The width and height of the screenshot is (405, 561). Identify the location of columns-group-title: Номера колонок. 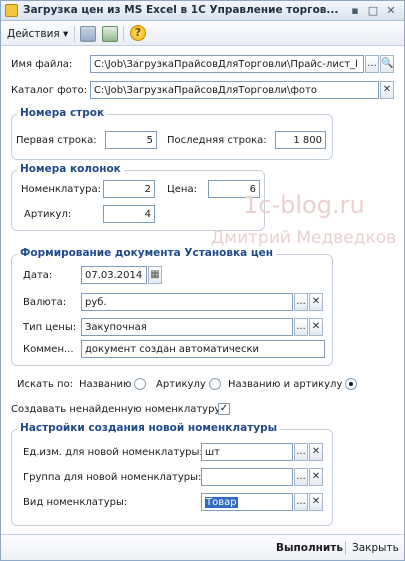
(70, 169).